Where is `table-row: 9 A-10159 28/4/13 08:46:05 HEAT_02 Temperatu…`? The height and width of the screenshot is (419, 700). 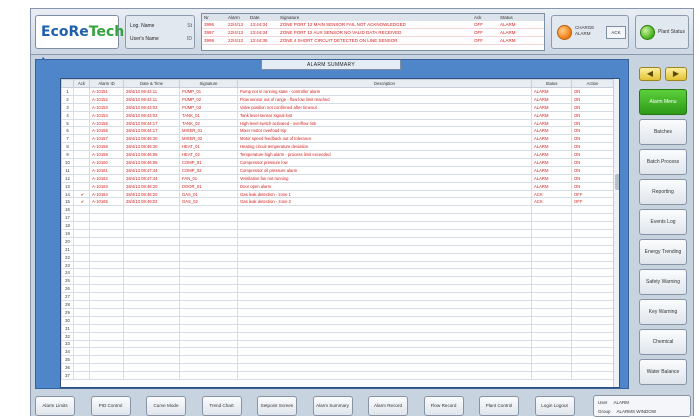
table-row: 9 A-10159 28/4/13 08:46:05 HEAT_02 Temperatu… is located at coordinates (337, 155).